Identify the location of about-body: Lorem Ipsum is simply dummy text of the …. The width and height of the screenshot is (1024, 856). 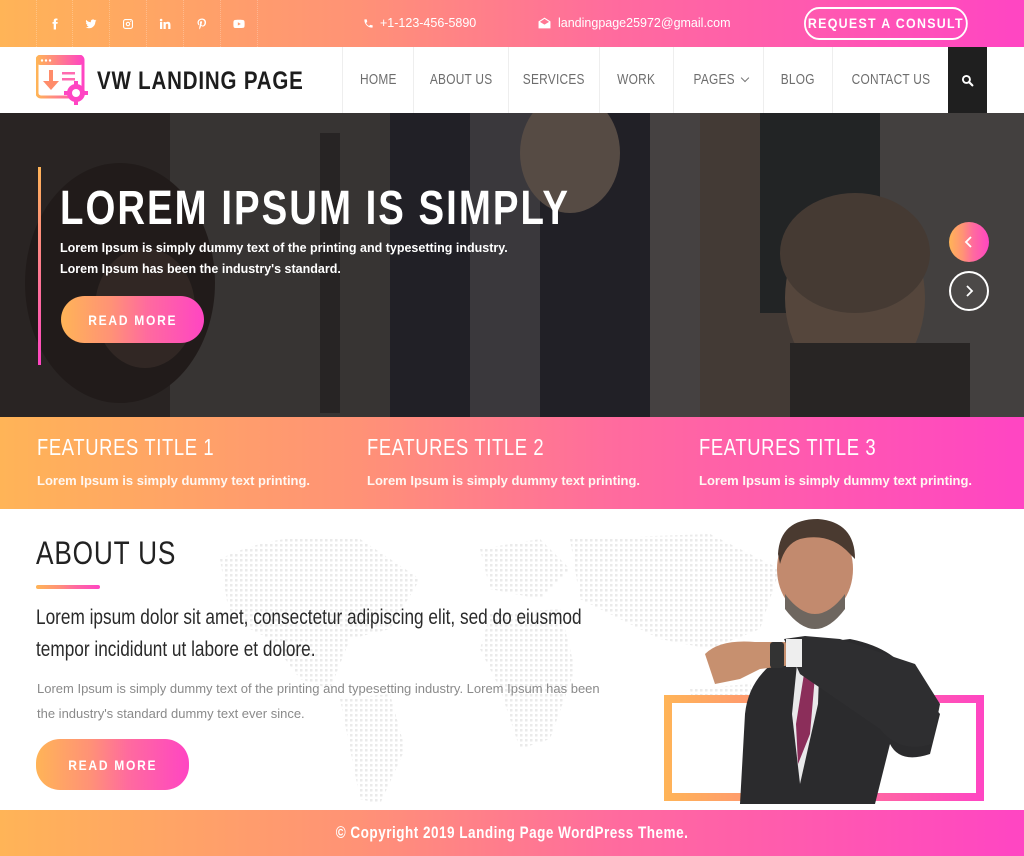
(318, 701).